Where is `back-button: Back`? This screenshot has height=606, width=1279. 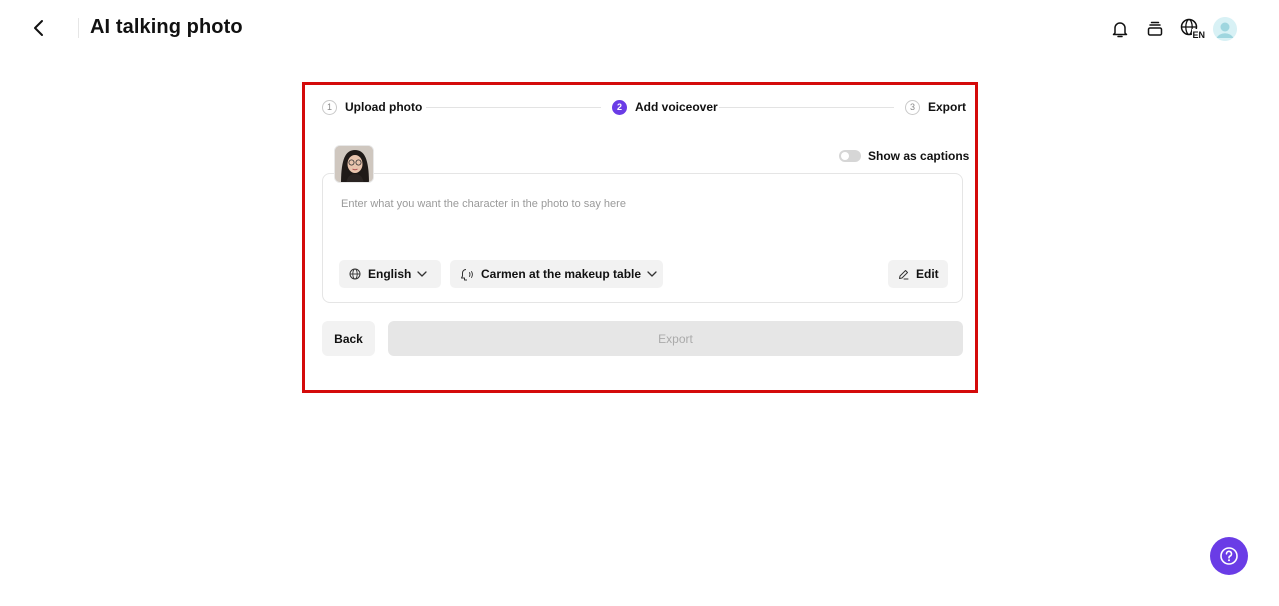 back-button: Back is located at coordinates (348, 338).